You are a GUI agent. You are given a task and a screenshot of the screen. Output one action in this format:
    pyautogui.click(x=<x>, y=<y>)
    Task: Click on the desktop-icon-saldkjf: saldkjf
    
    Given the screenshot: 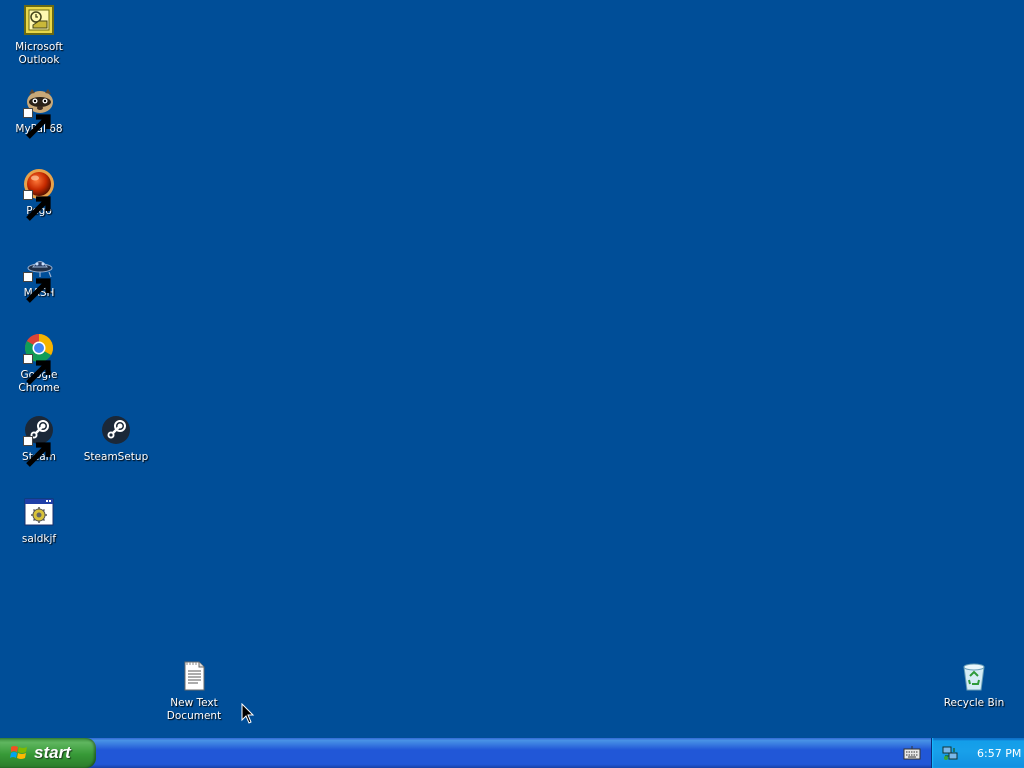 What is the action you would take?
    pyautogui.click(x=39, y=521)
    